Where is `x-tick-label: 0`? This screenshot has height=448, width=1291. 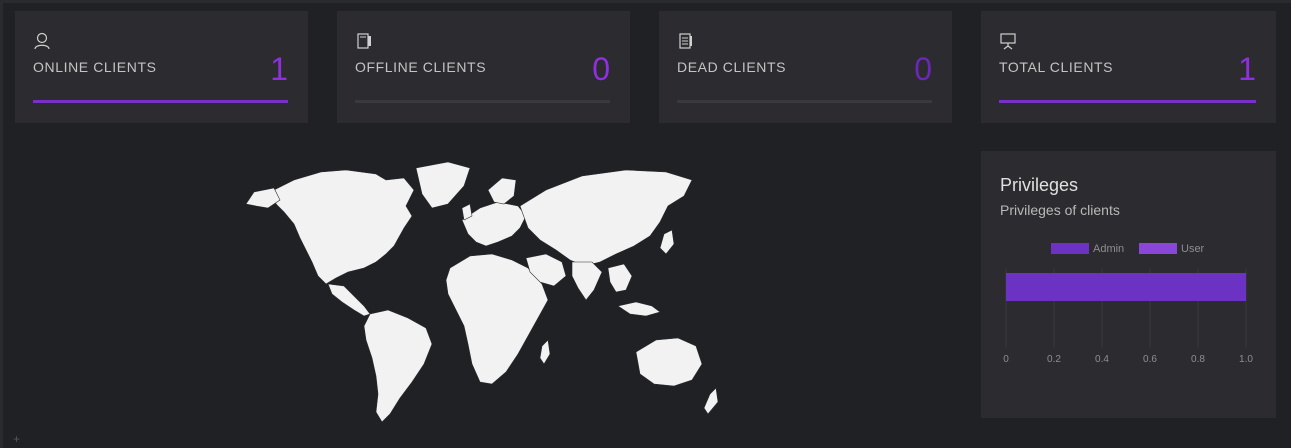 x-tick-label: 0 is located at coordinates (1006, 359).